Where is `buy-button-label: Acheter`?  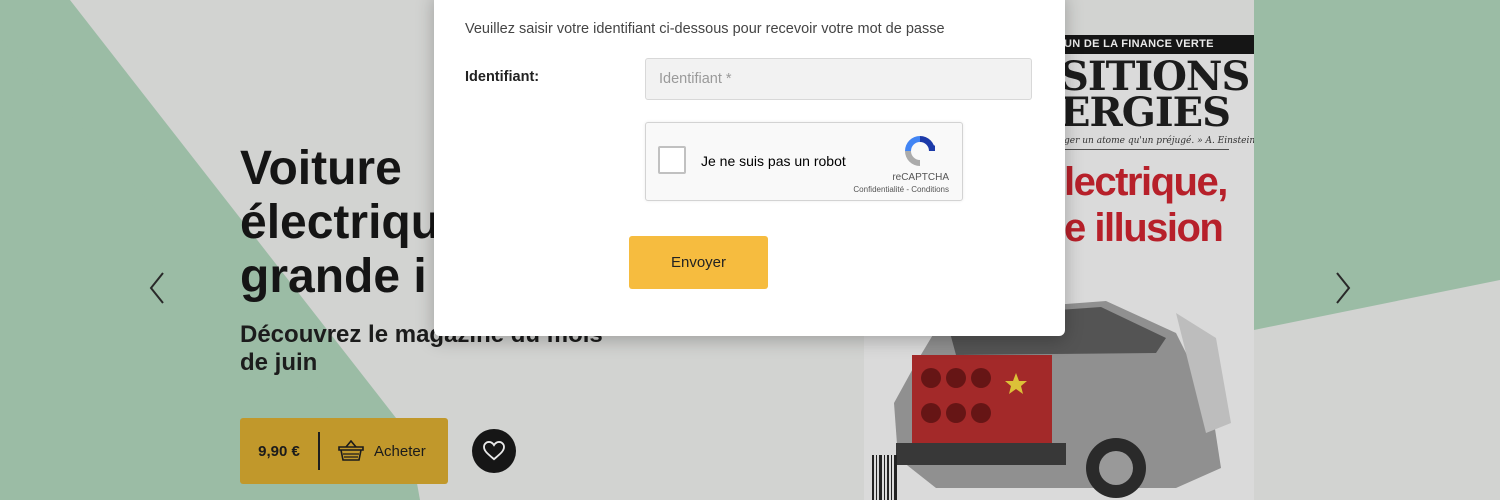
buy-button-label: Acheter is located at coordinates (400, 451).